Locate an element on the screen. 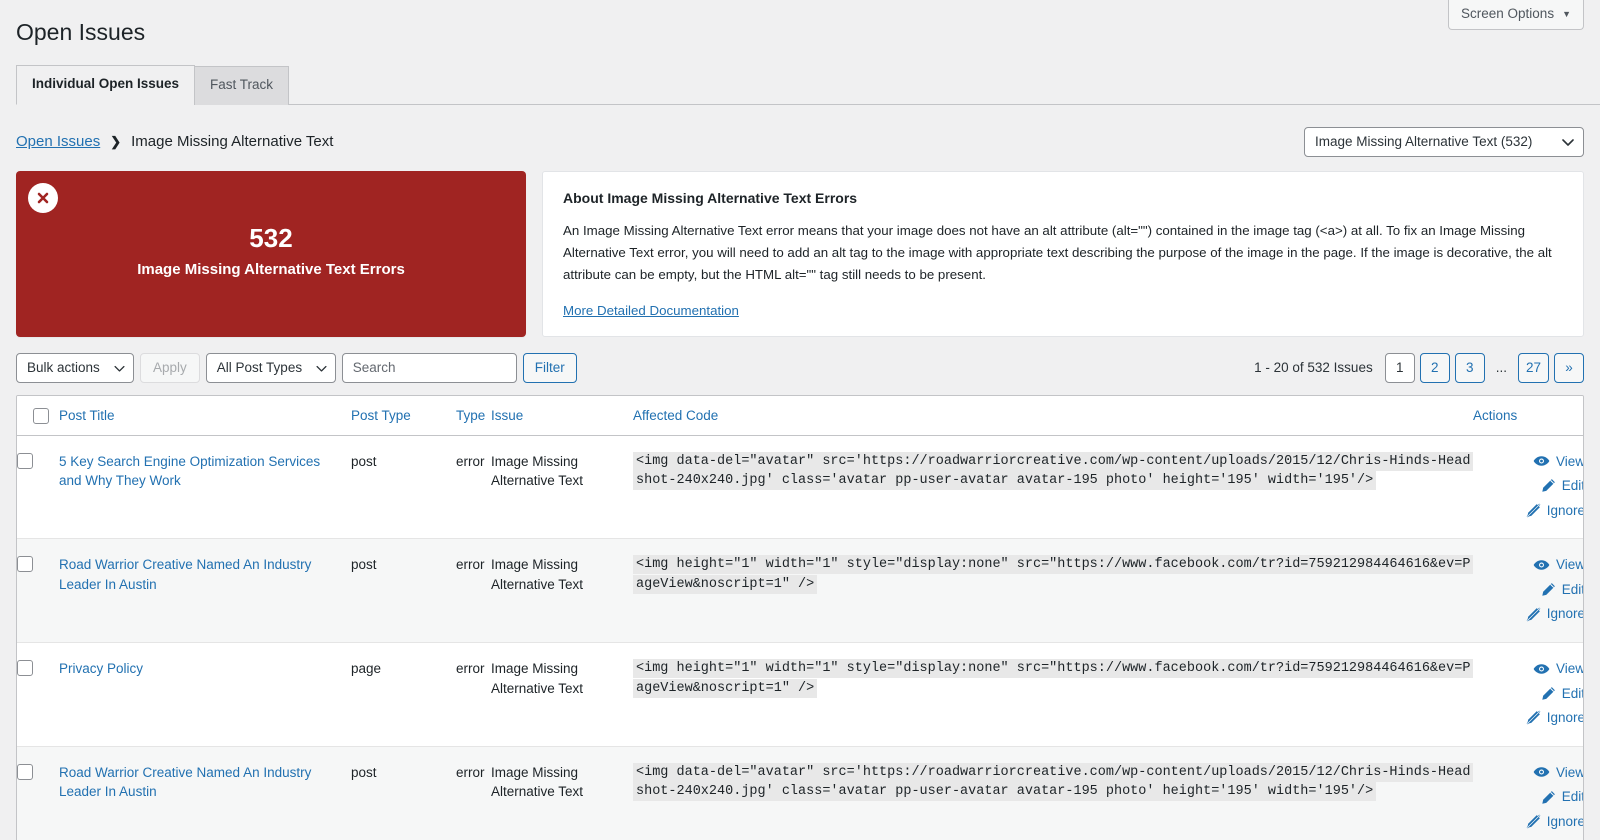 The height and width of the screenshot is (840, 1600). tab-label: Fast Track is located at coordinates (242, 84).